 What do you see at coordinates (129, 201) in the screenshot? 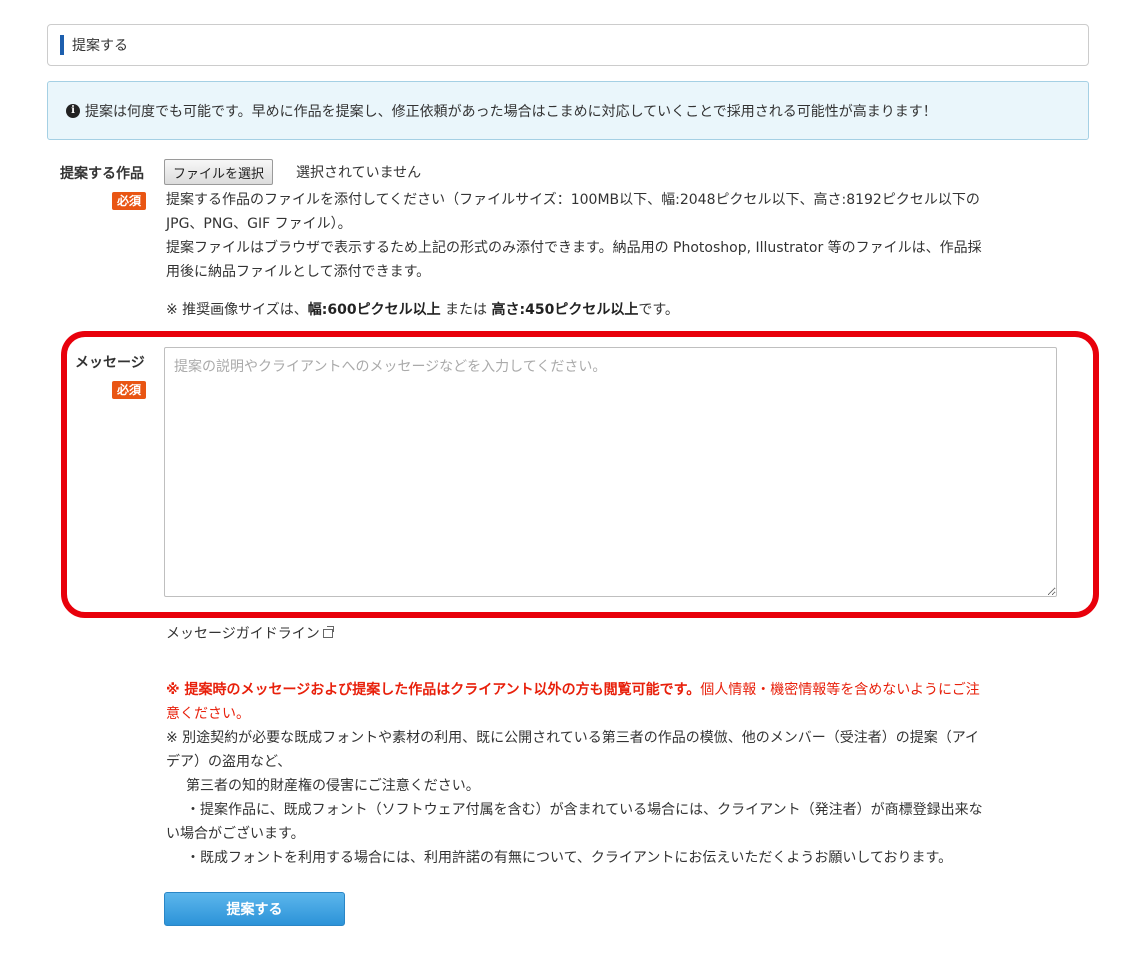
I see `file-required-badge: 必須` at bounding box center [129, 201].